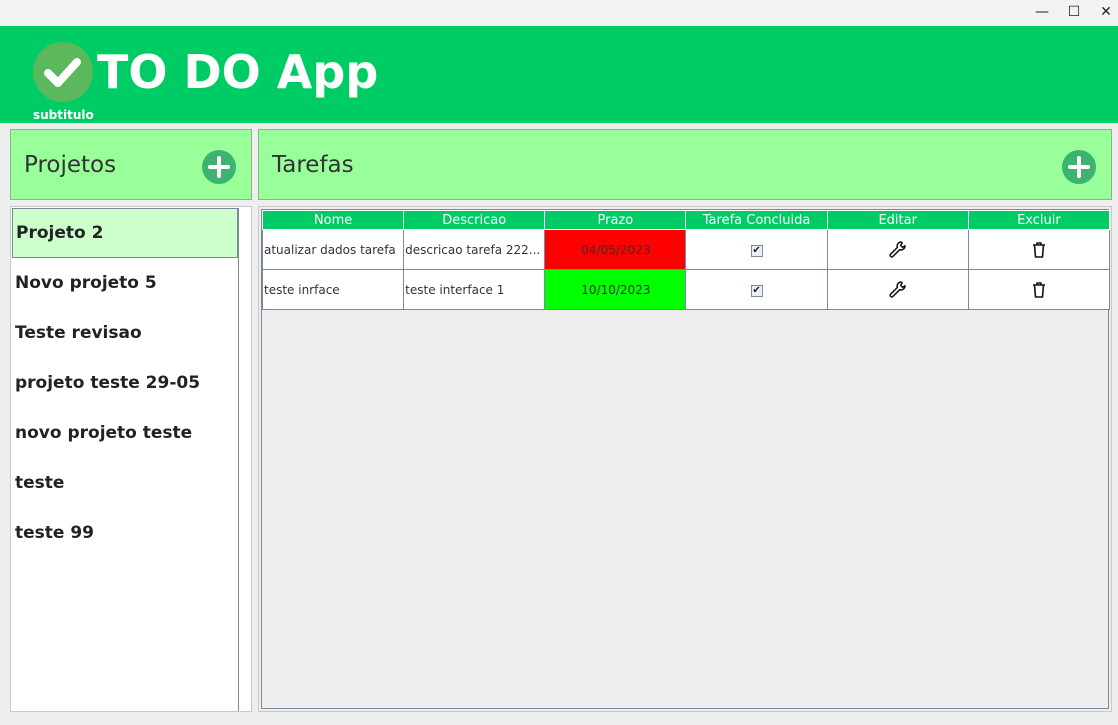 The image size is (1118, 725). Describe the element at coordinates (1042, 12) in the screenshot. I see `minimize-button: —` at that location.